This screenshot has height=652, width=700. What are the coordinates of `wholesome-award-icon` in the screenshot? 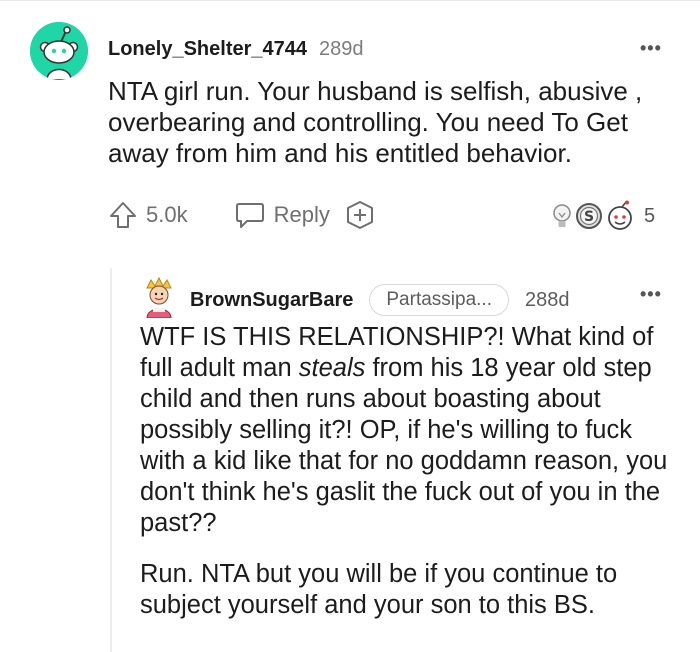 It's located at (620, 215).